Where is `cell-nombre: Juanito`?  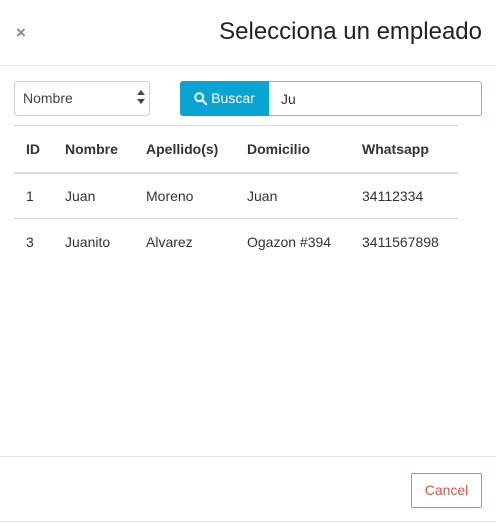 cell-nombre: Juanito is located at coordinates (88, 241).